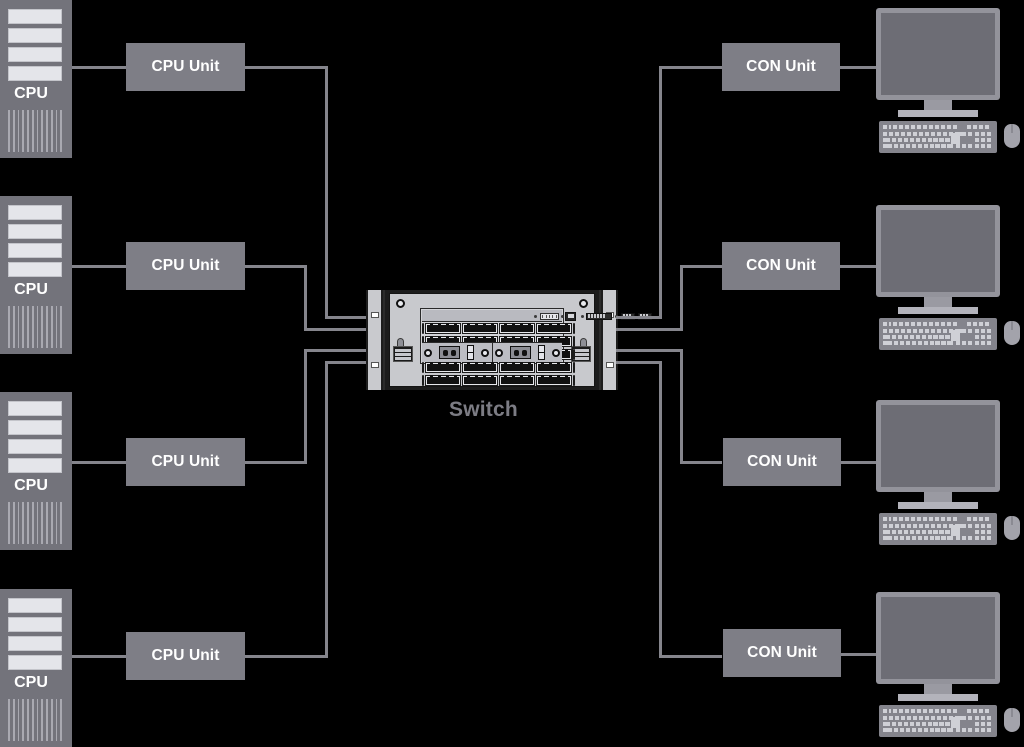 The image size is (1024, 747). I want to click on link-tower4-cpuunit4, so click(99, 656).